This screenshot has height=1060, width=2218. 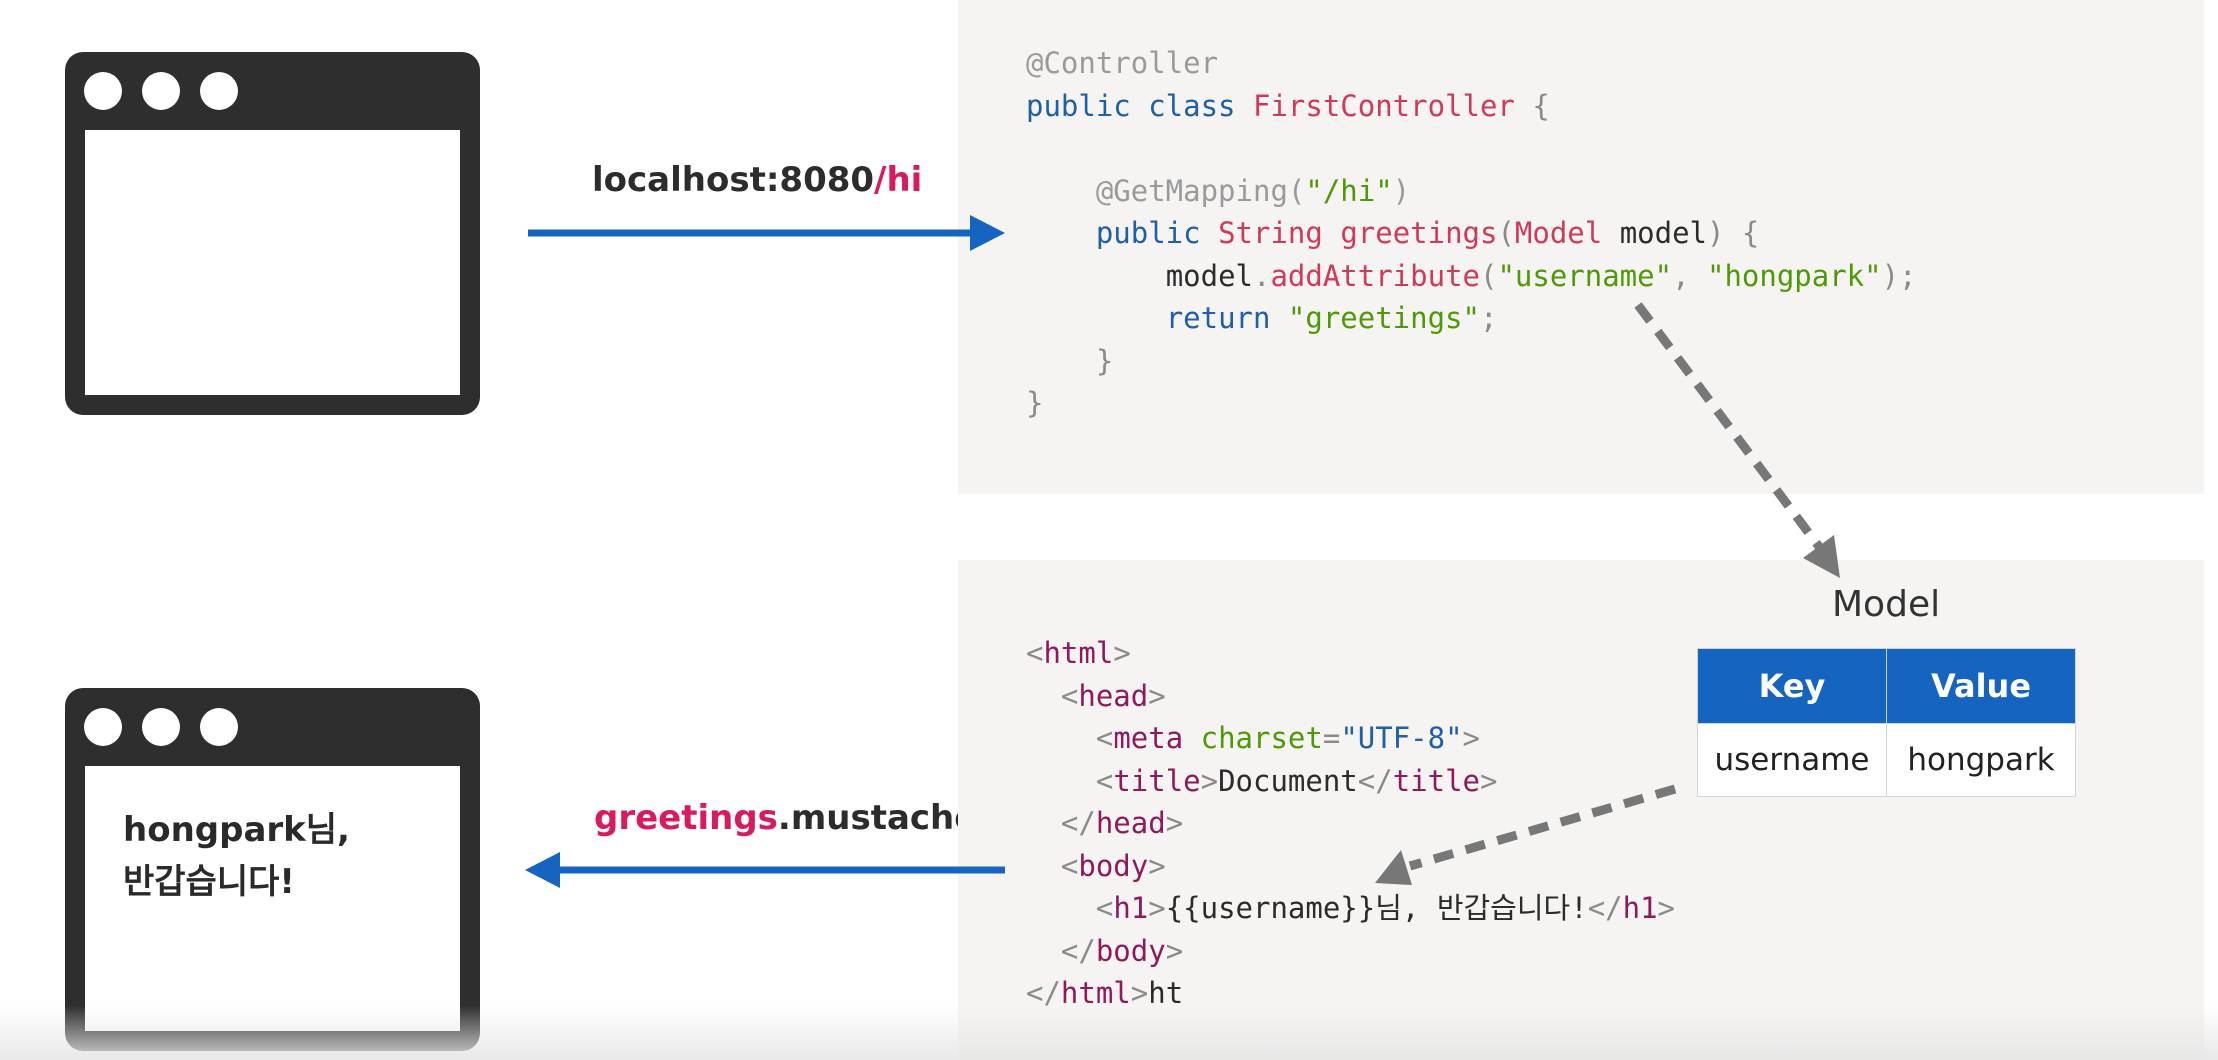 What do you see at coordinates (1109, 1032) in the screenshot?
I see `bottom-fade` at bounding box center [1109, 1032].